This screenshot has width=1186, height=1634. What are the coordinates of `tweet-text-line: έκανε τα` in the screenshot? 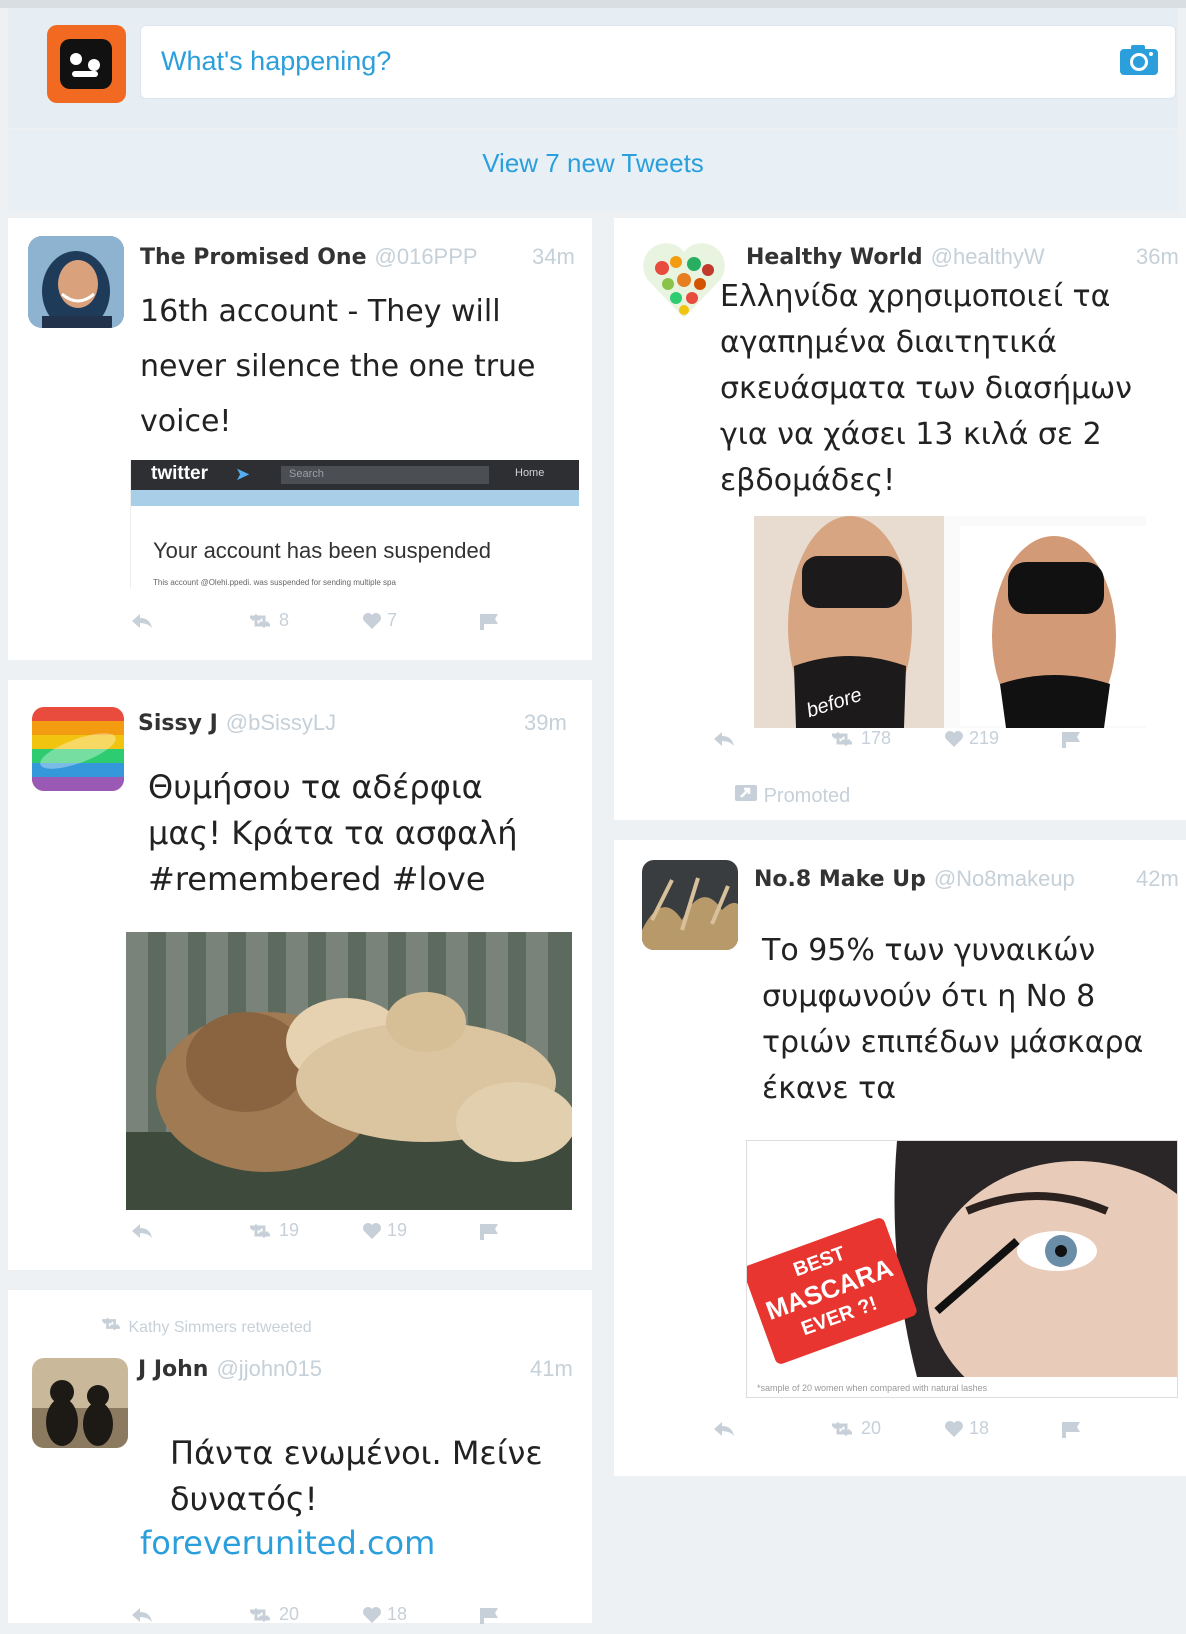 It's located at (829, 1088).